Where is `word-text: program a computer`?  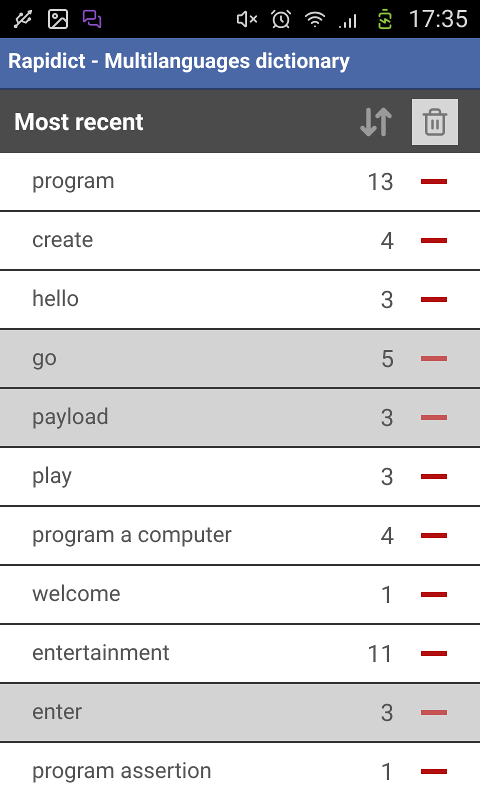
word-text: program a computer is located at coordinates (132, 536).